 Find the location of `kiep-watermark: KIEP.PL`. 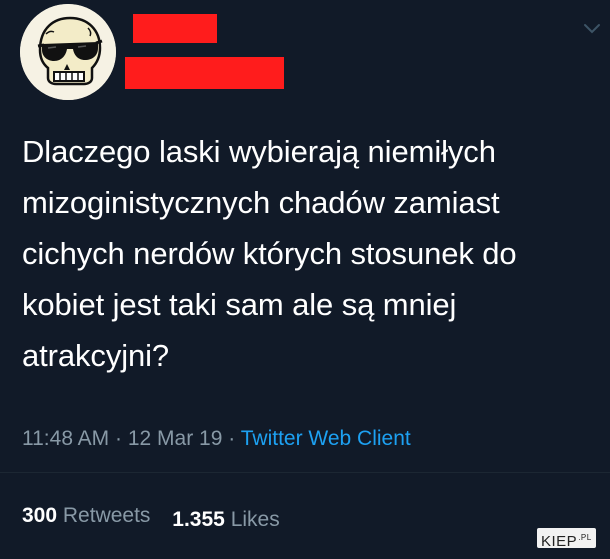

kiep-watermark: KIEP.PL is located at coordinates (566, 539).